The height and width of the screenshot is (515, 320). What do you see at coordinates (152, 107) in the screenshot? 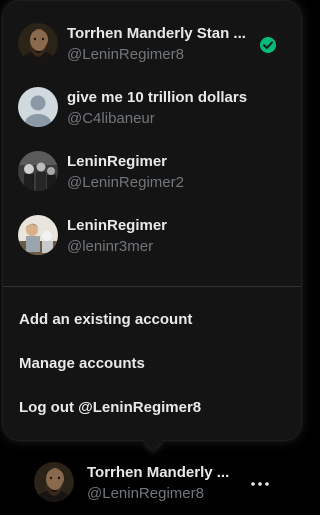
I see `account-item-c4libaneur: give me 10 trillion dollars @C4libaneur` at bounding box center [152, 107].